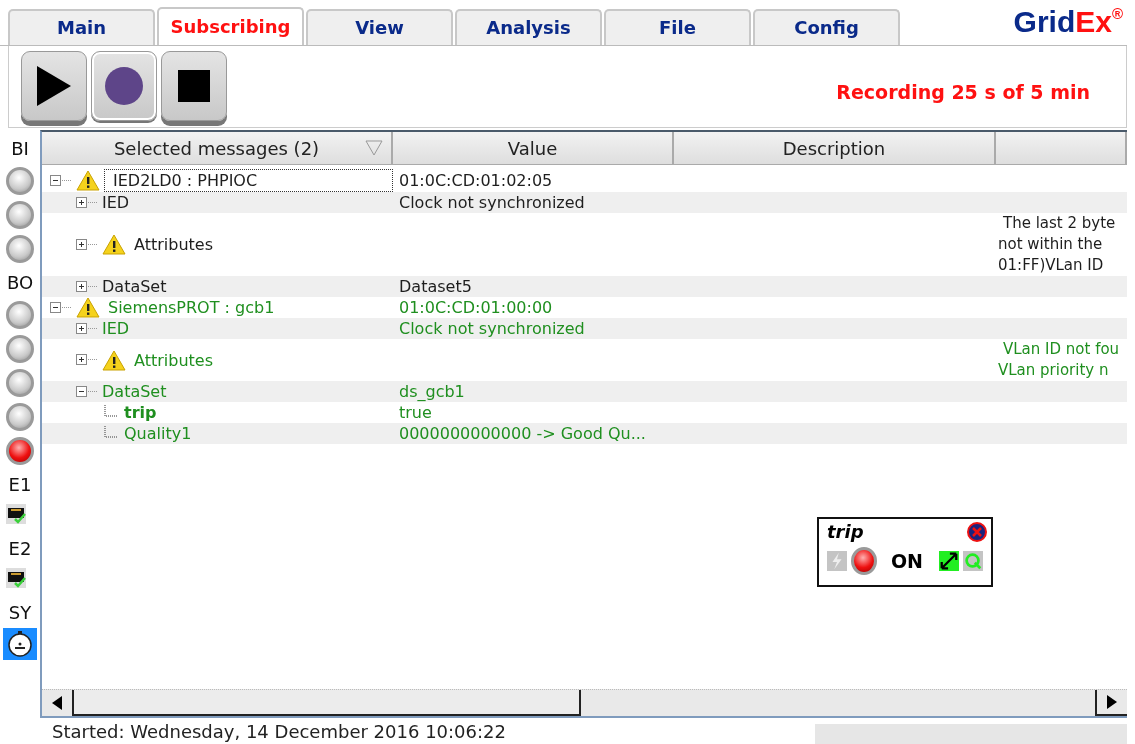  Describe the element at coordinates (191, 308) in the screenshot. I see `message-label: SiemensPROT : gcb1` at that location.